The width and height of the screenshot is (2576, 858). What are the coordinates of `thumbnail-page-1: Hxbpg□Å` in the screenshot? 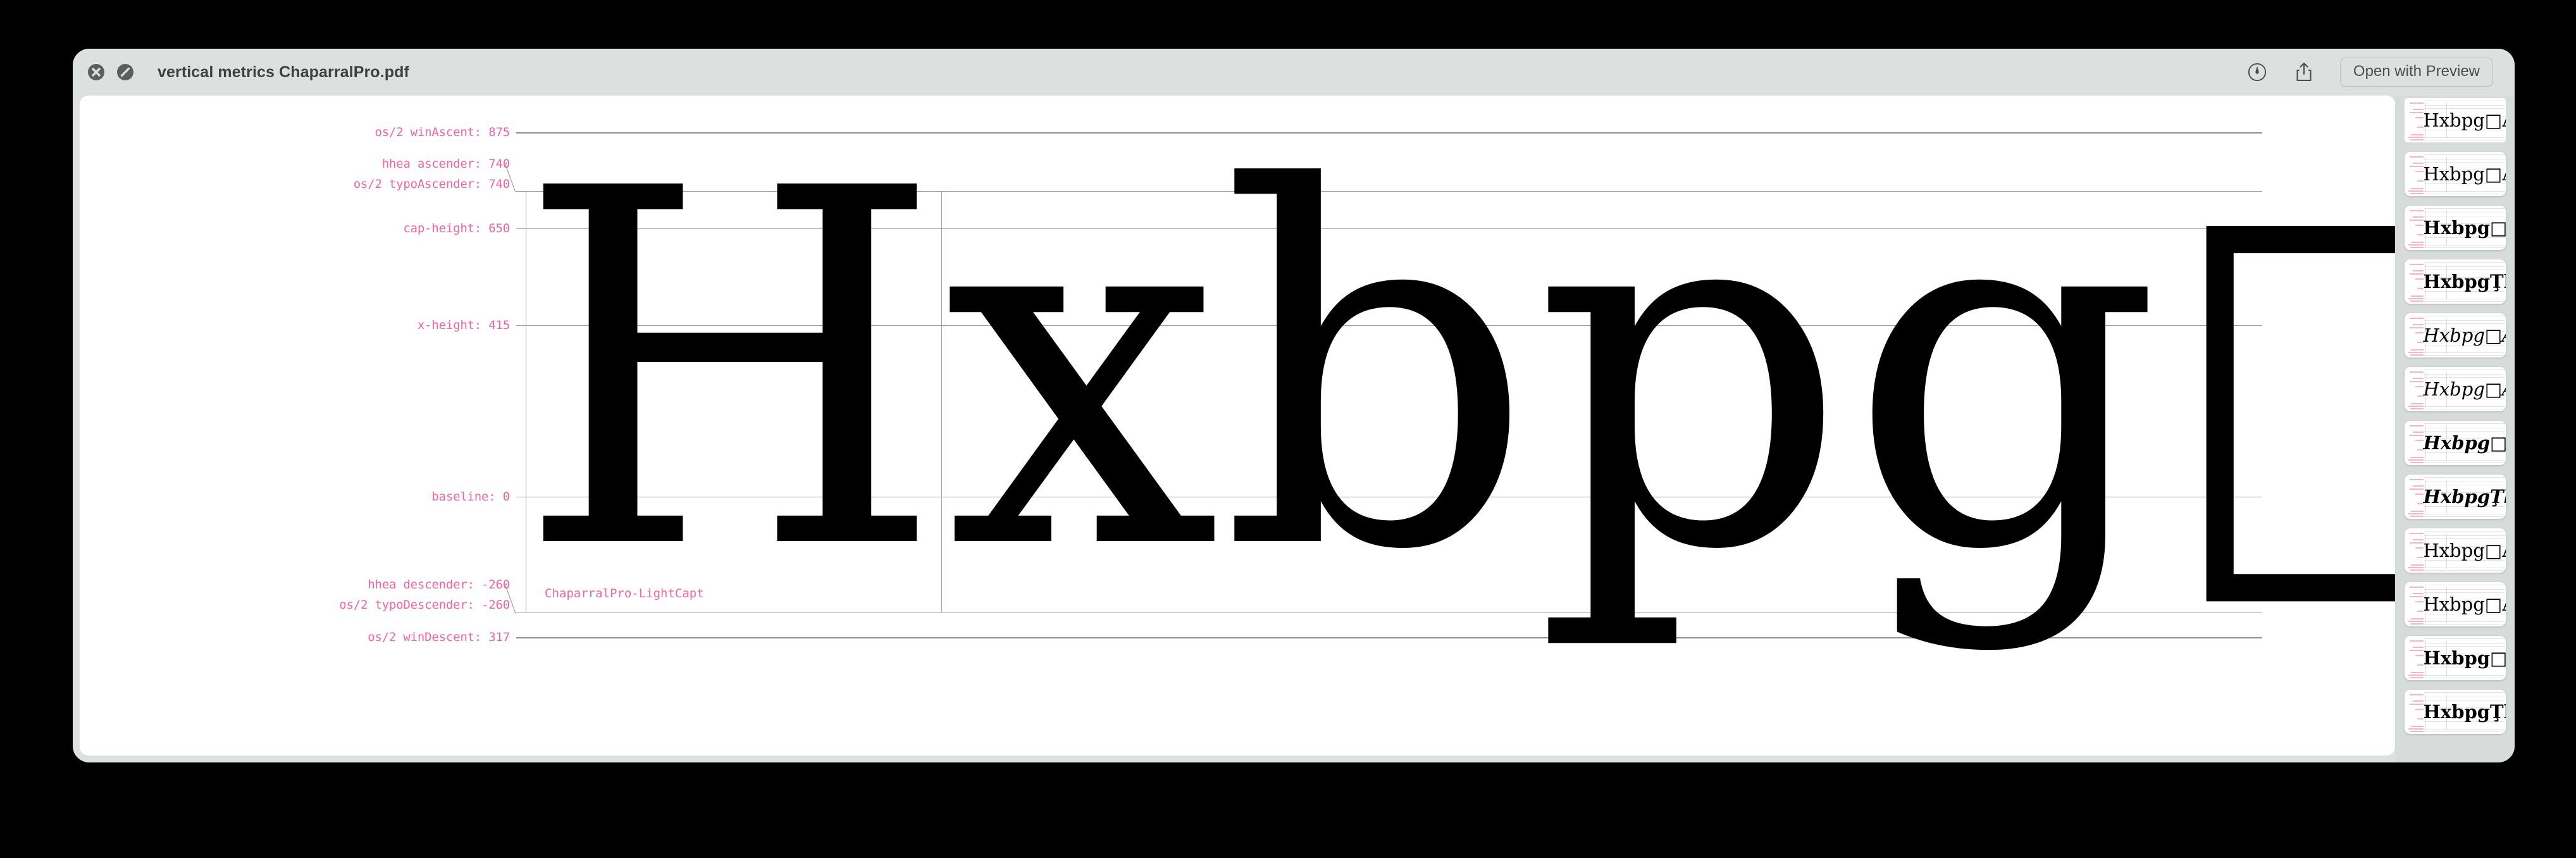 It's located at (2455, 120).